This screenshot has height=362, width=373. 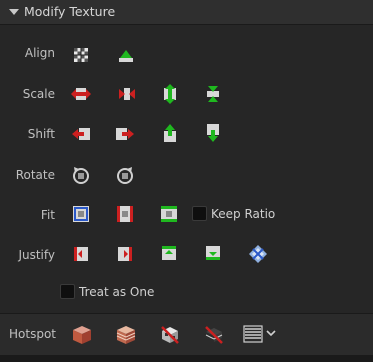 I want to click on hotspot-label: Hotspot, so click(x=32, y=334).